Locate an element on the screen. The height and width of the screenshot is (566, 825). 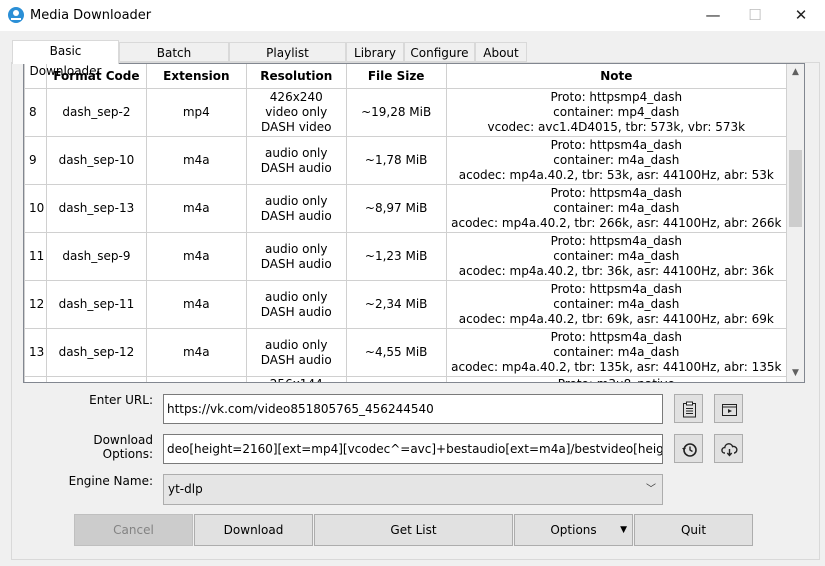
resolution-cell: audio only DASH audio is located at coordinates (296, 352).